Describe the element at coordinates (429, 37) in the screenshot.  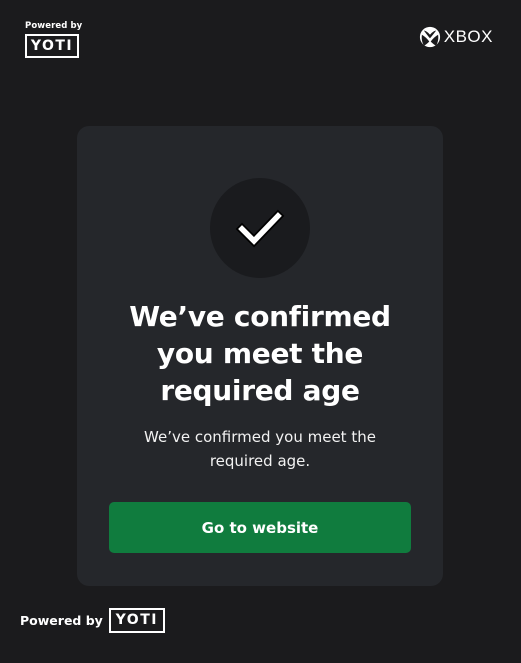
I see `xbox-sphere-icon` at that location.